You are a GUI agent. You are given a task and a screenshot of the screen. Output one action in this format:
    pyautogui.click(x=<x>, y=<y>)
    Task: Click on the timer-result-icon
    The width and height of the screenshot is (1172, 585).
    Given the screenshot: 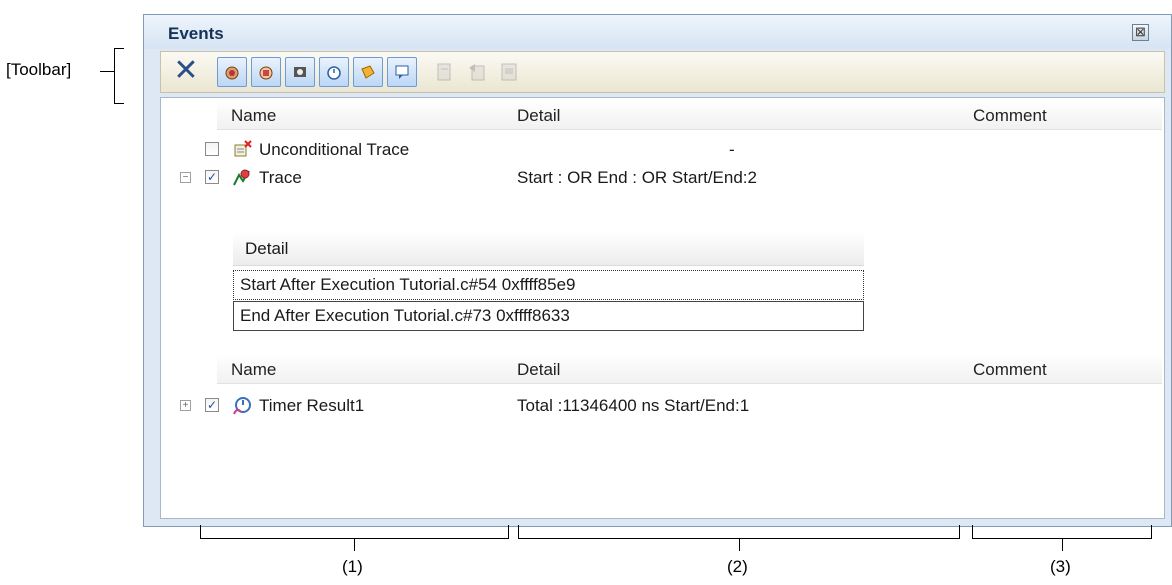 What is the action you would take?
    pyautogui.click(x=242, y=406)
    